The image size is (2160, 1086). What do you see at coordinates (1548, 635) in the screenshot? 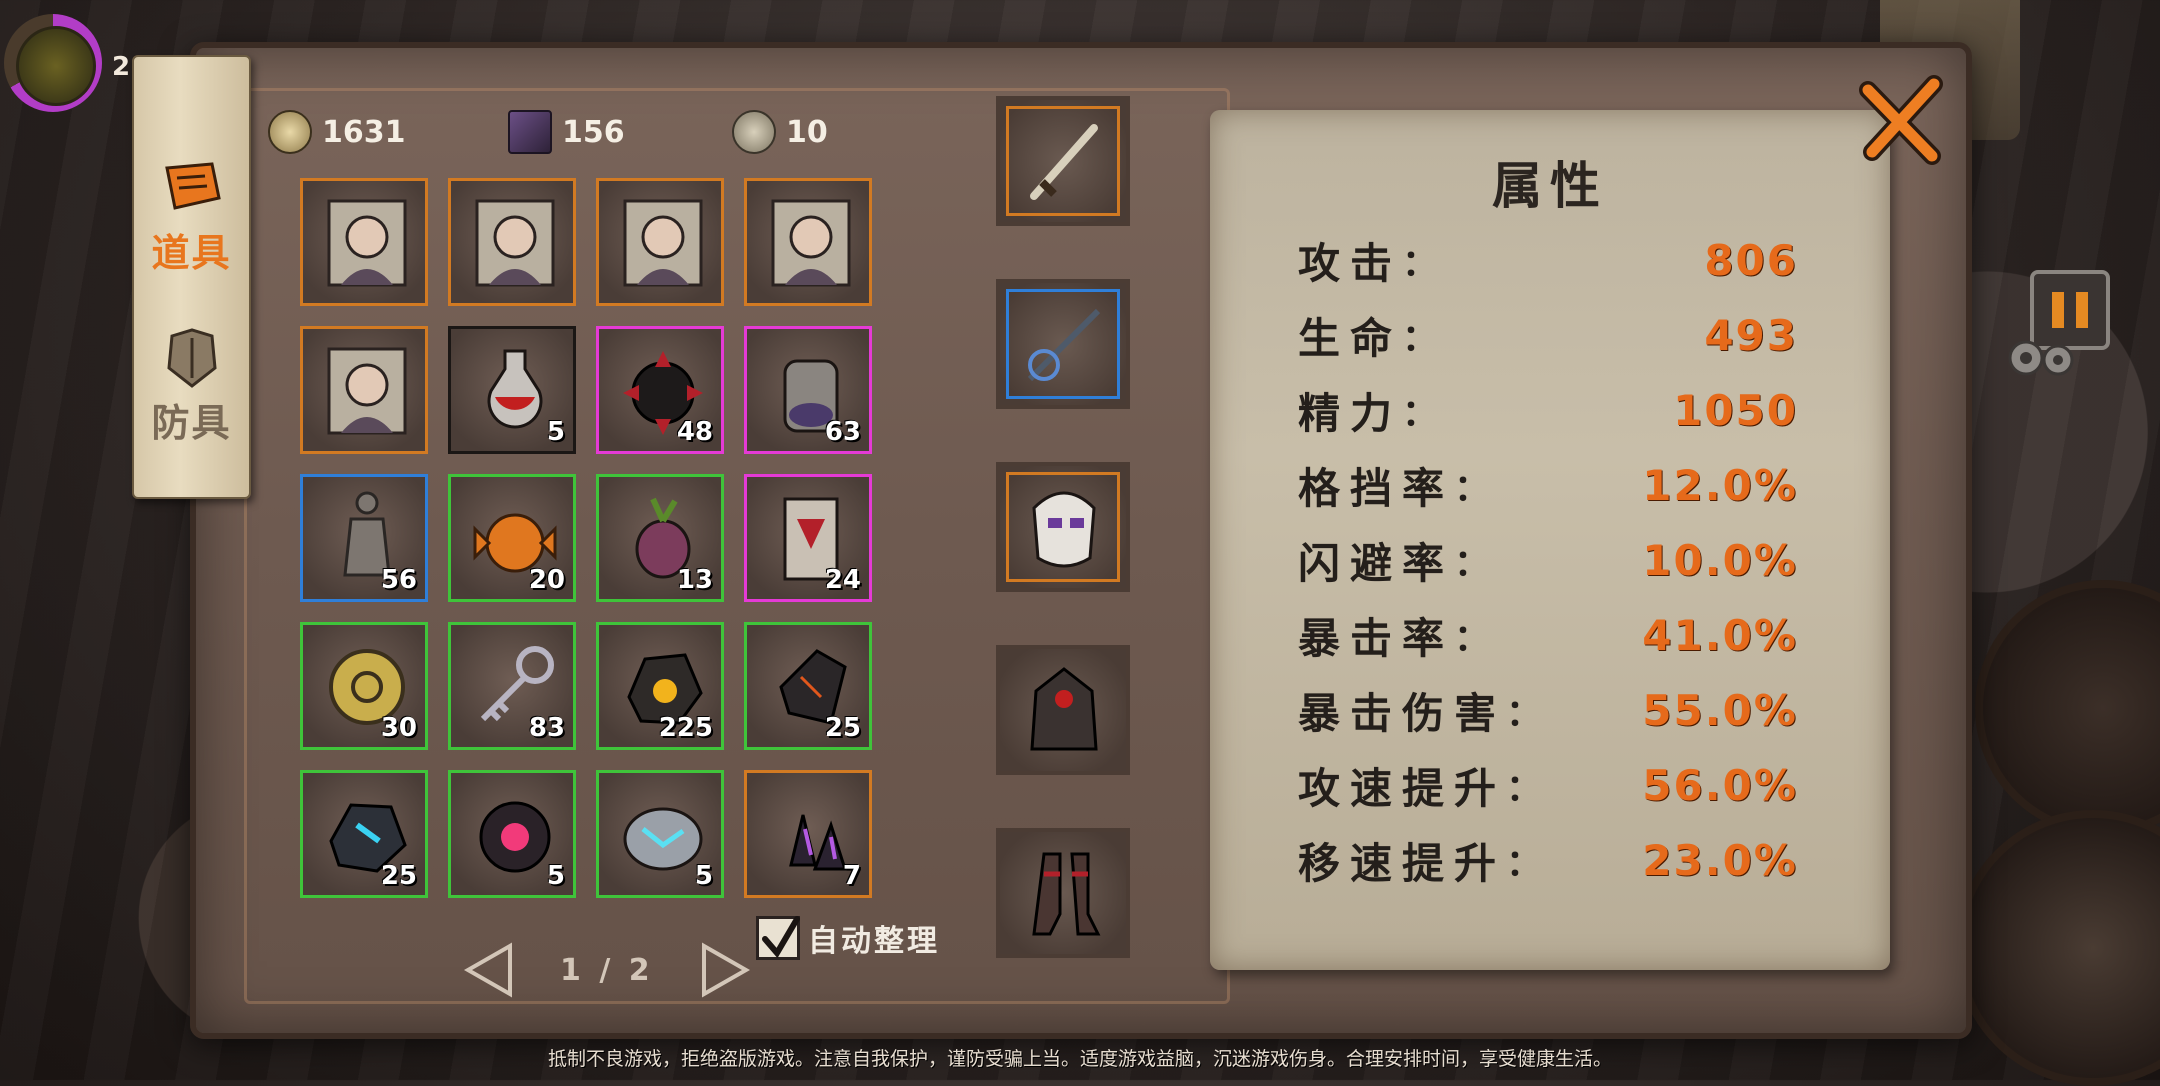
I see `stat-row: 暴击率： 41.0%` at bounding box center [1548, 635].